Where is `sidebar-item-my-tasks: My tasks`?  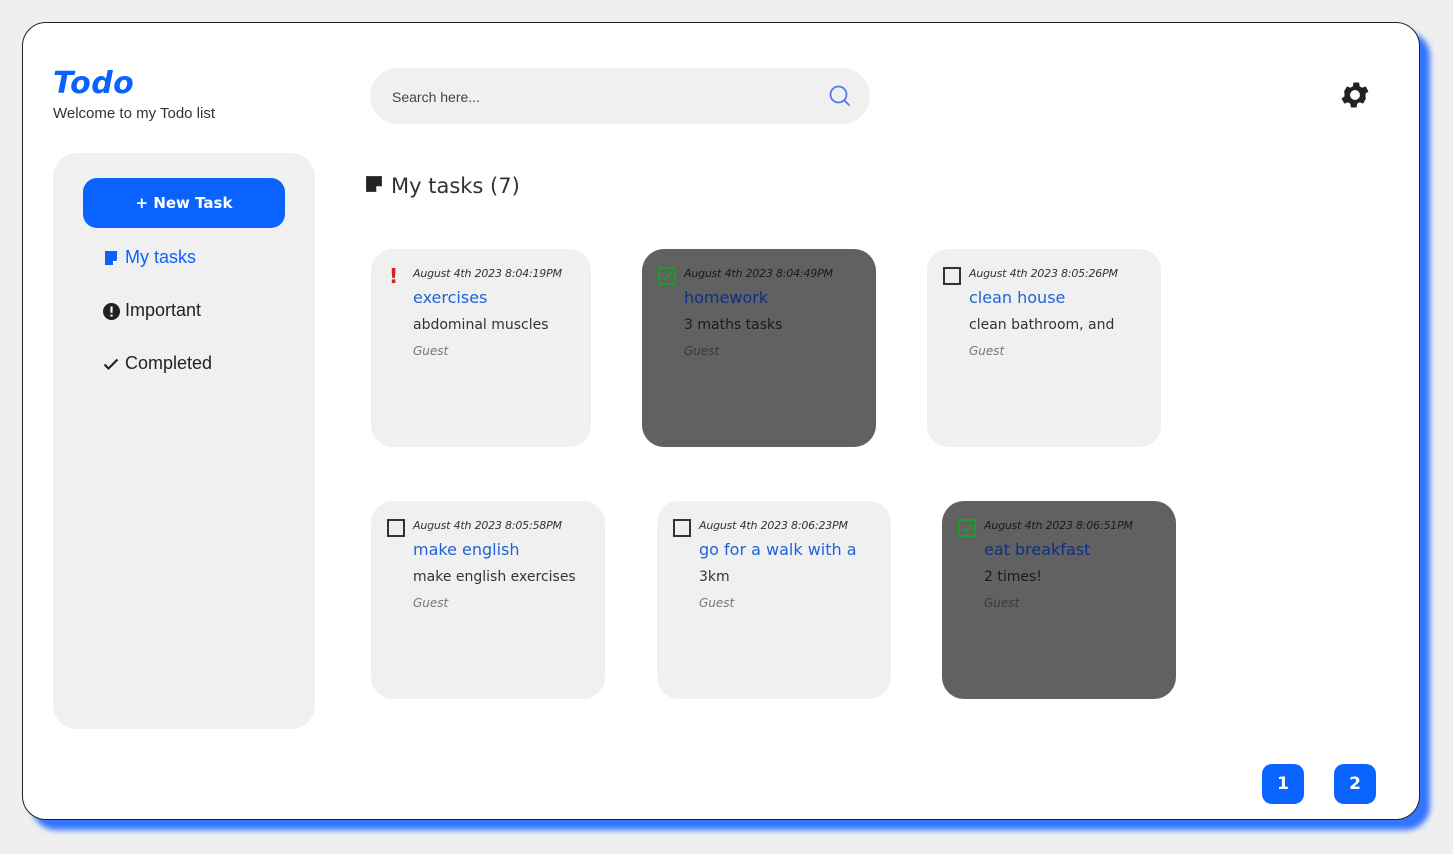
sidebar-item-my-tasks: My tasks is located at coordinates (149, 257).